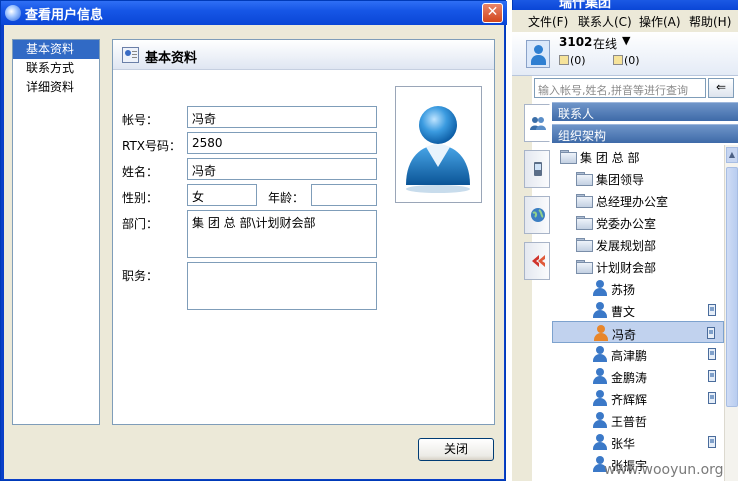 Image resolution: width=738 pixels, height=481 pixels. What do you see at coordinates (732, 287) in the screenshot?
I see `scroll-thumb` at bounding box center [732, 287].